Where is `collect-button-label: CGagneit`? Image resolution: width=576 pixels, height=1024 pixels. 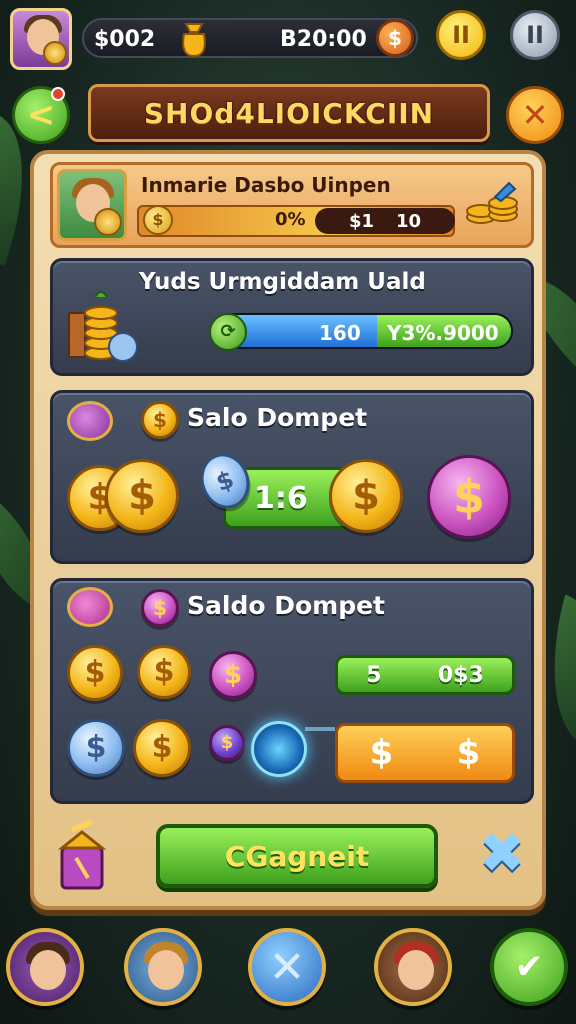 collect-button-label: CGagneit is located at coordinates (297, 856).